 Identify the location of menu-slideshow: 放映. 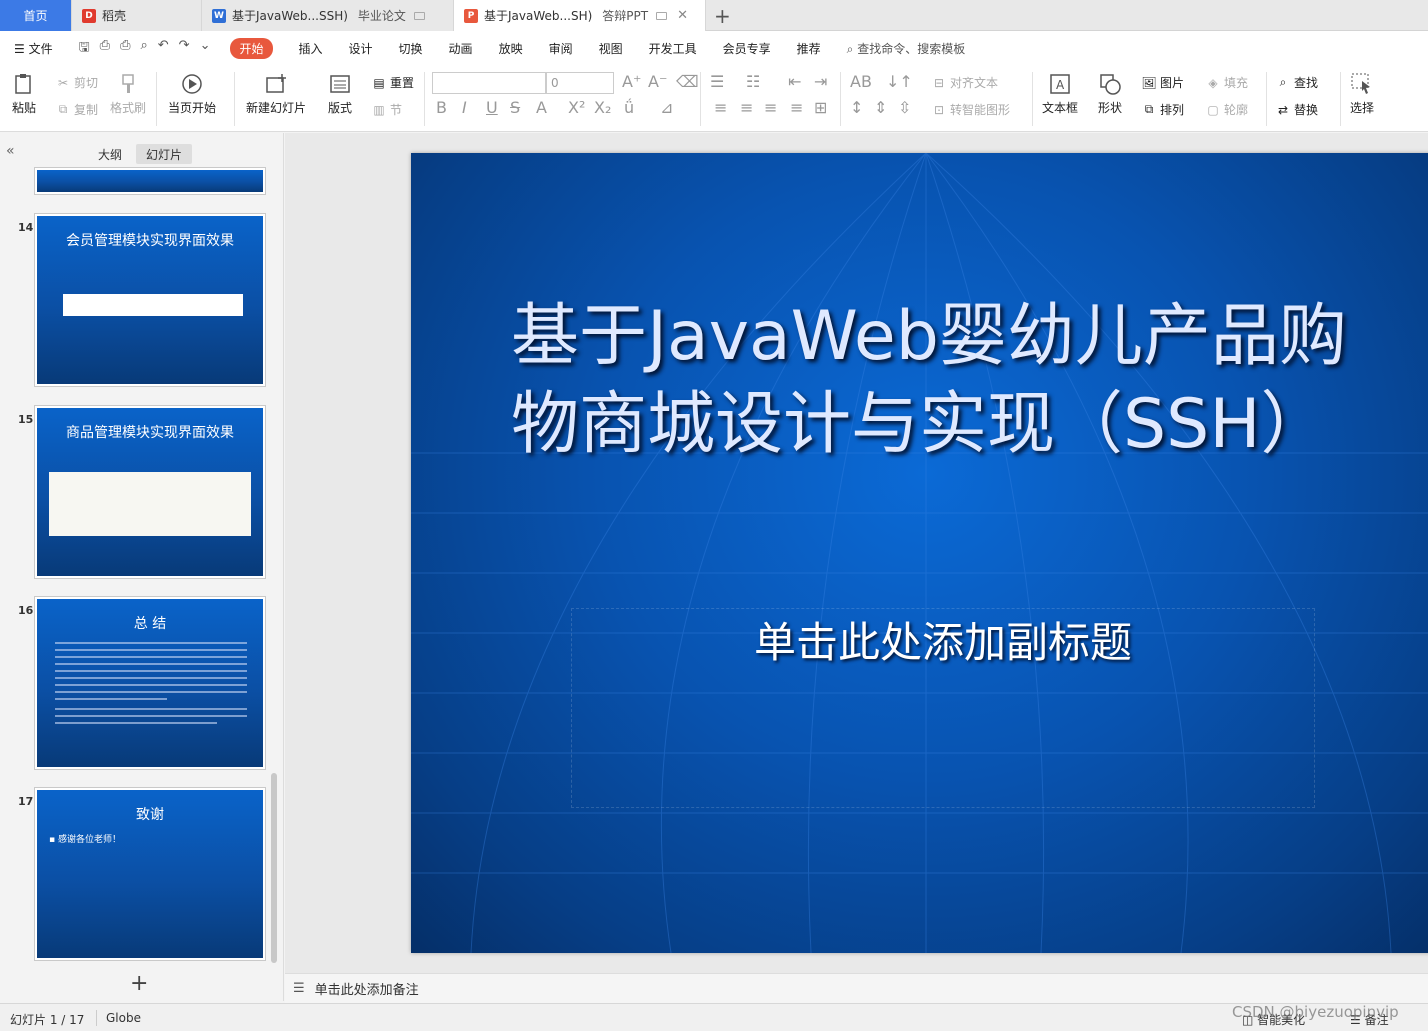
(511, 48).